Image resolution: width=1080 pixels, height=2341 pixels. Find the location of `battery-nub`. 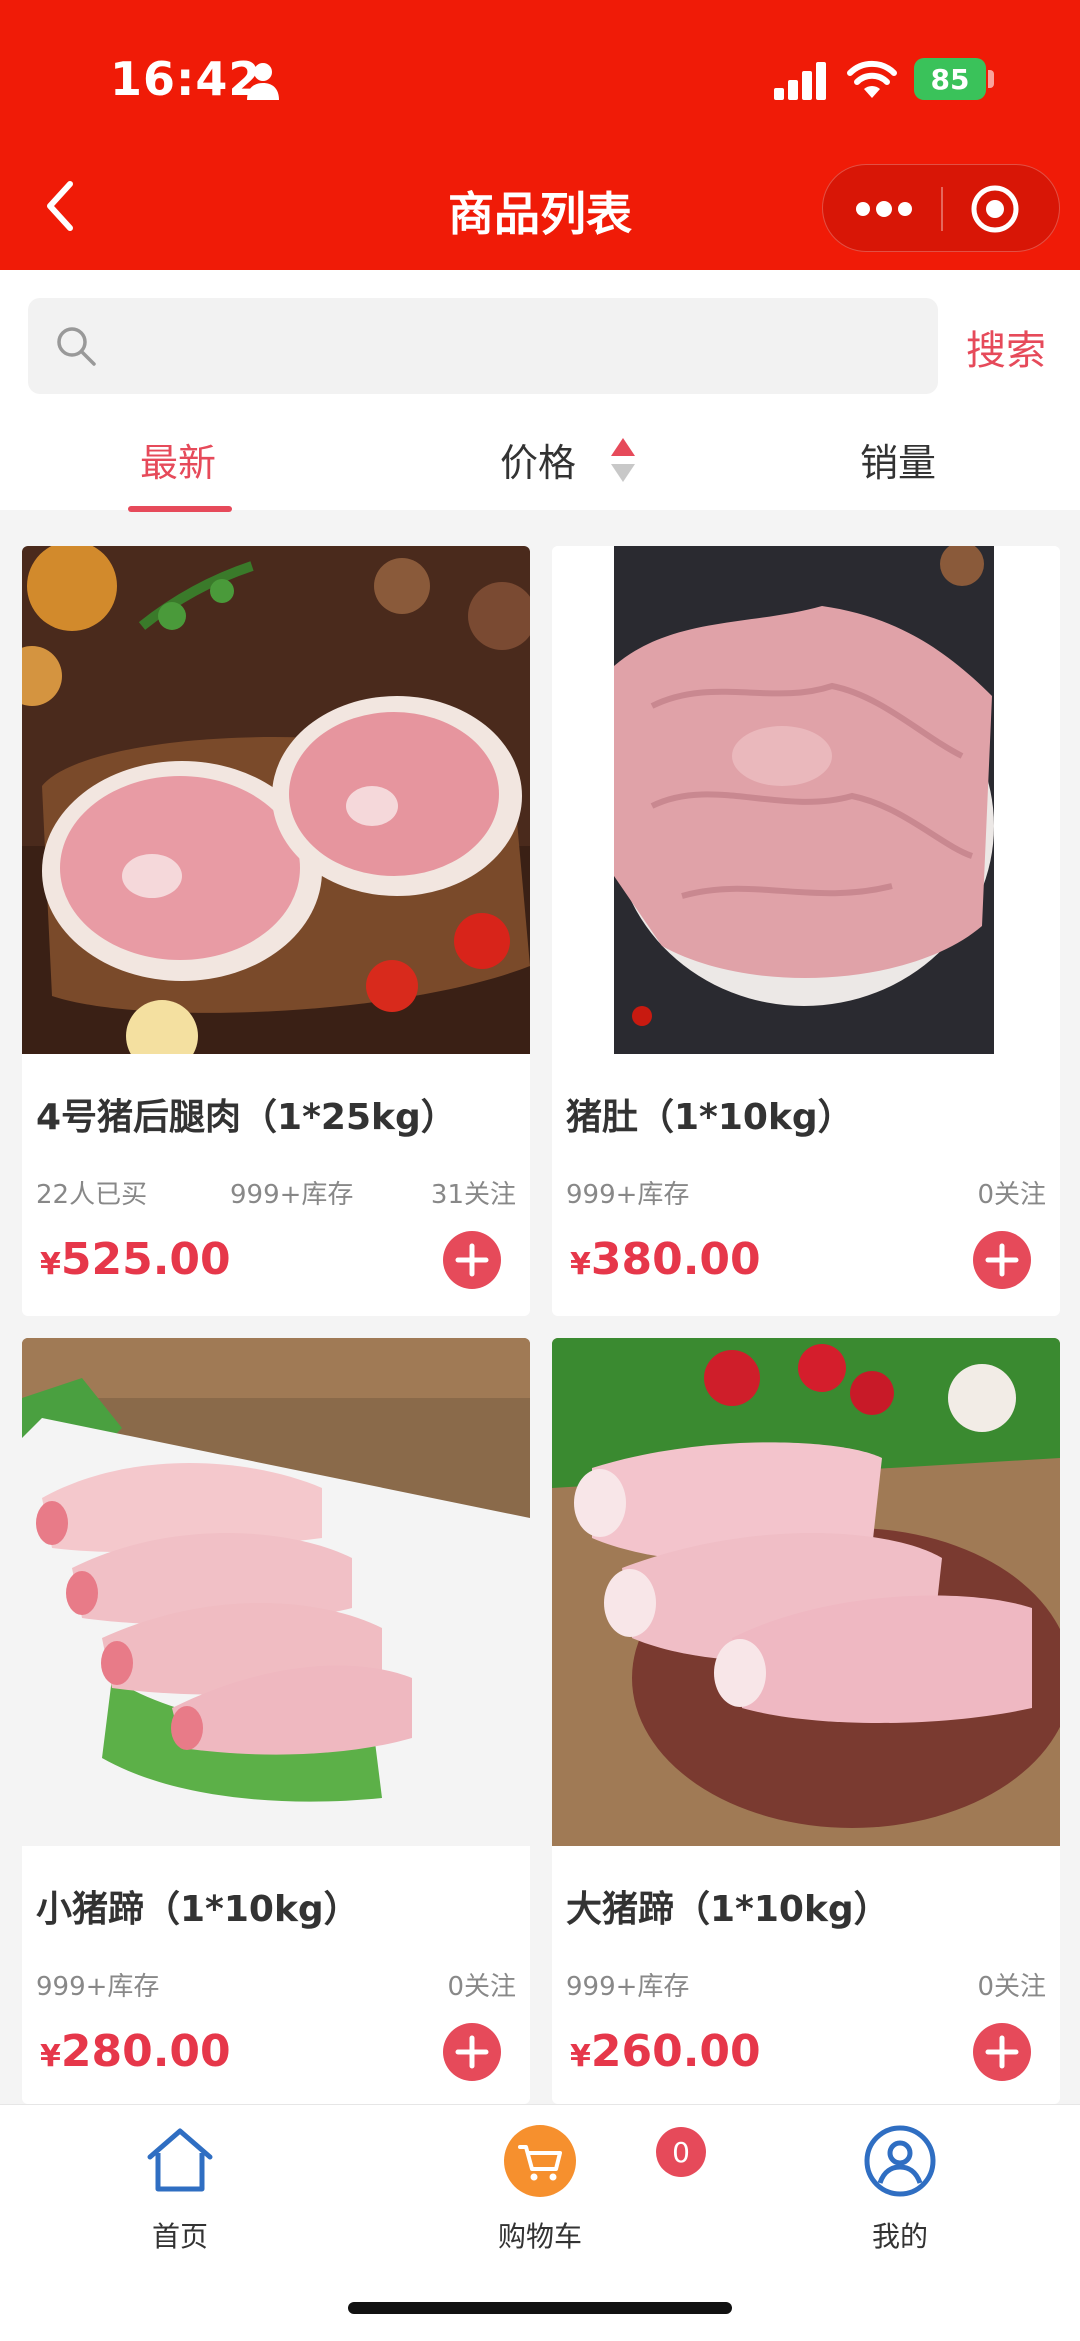

battery-nub is located at coordinates (991, 79).